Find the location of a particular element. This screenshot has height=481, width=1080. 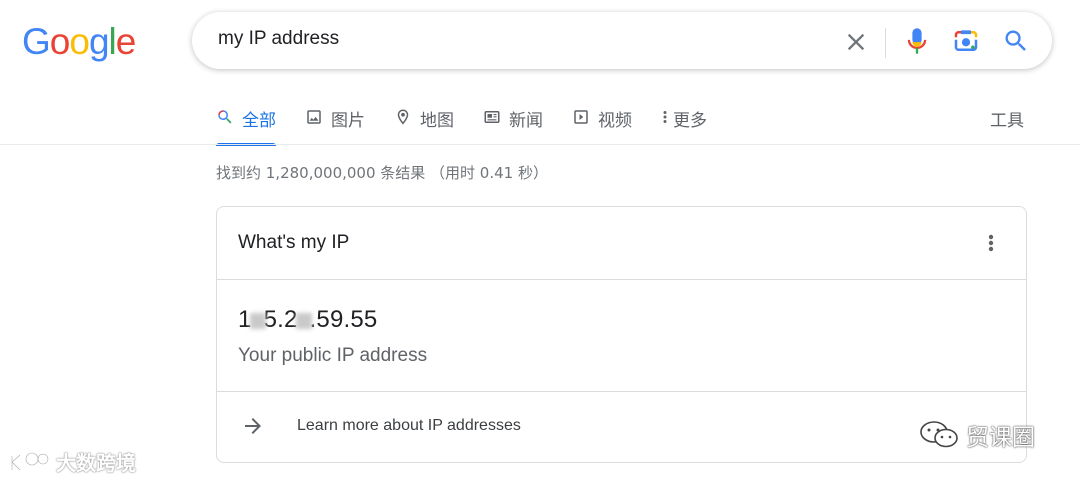

card-divider is located at coordinates (621, 279).